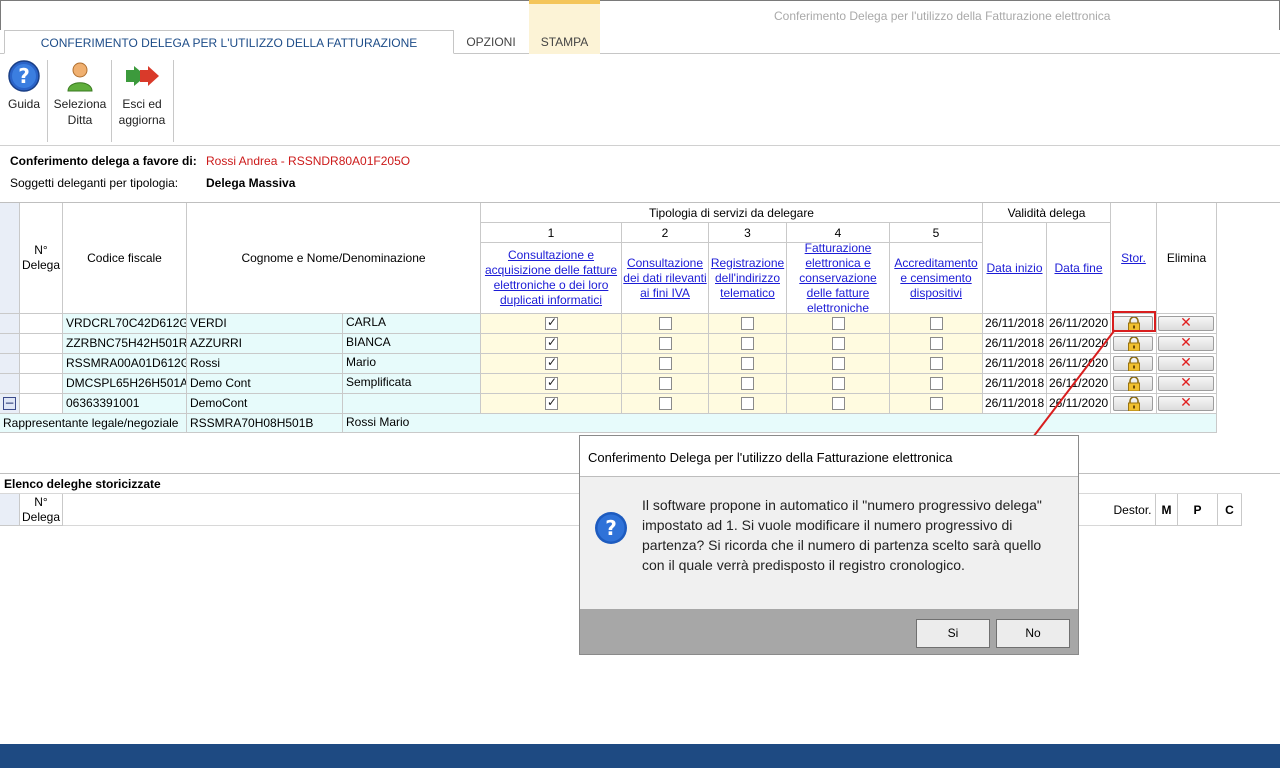 This screenshot has width=1280, height=768. I want to click on codice-fiscale-cell: DMCSPL65H26H501A, so click(125, 384).